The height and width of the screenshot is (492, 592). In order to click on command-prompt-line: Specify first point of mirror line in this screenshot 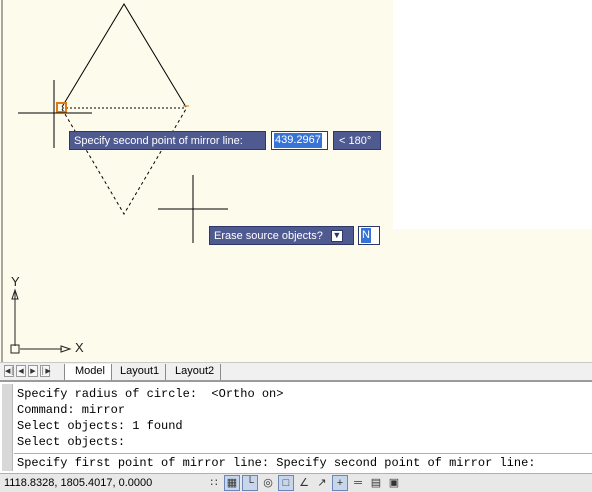, I will do `click(276, 463)`.